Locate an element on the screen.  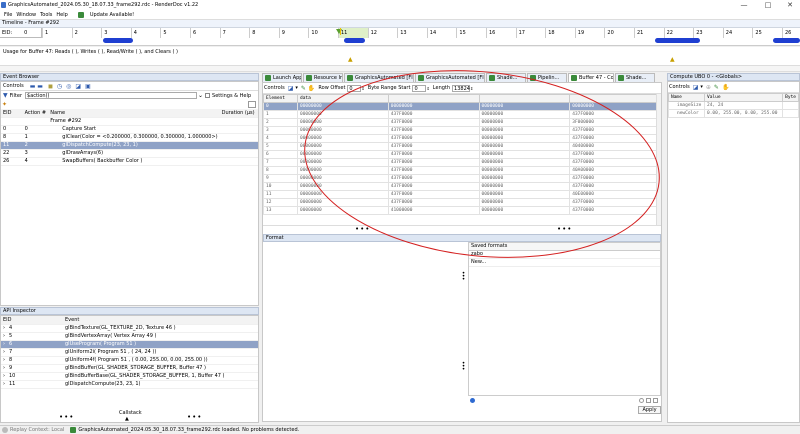
export-icon: ▣ is located at coordinates (88, 86).